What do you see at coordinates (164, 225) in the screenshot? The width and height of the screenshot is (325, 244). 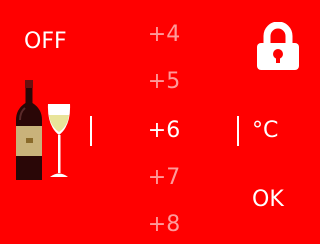 I see `temperature-option: +8` at bounding box center [164, 225].